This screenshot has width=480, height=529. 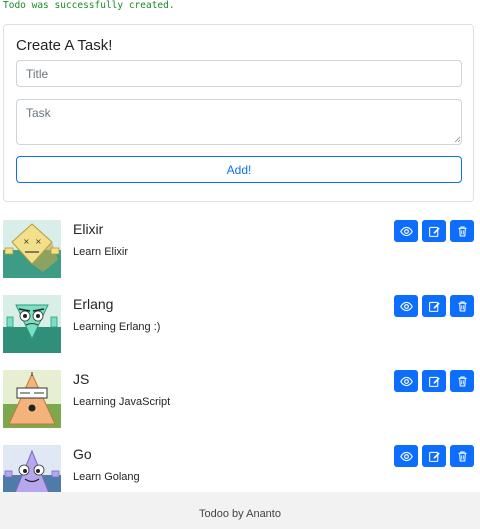 I want to click on todo-item: Erlang Learning Erlang :), so click(x=240, y=326).